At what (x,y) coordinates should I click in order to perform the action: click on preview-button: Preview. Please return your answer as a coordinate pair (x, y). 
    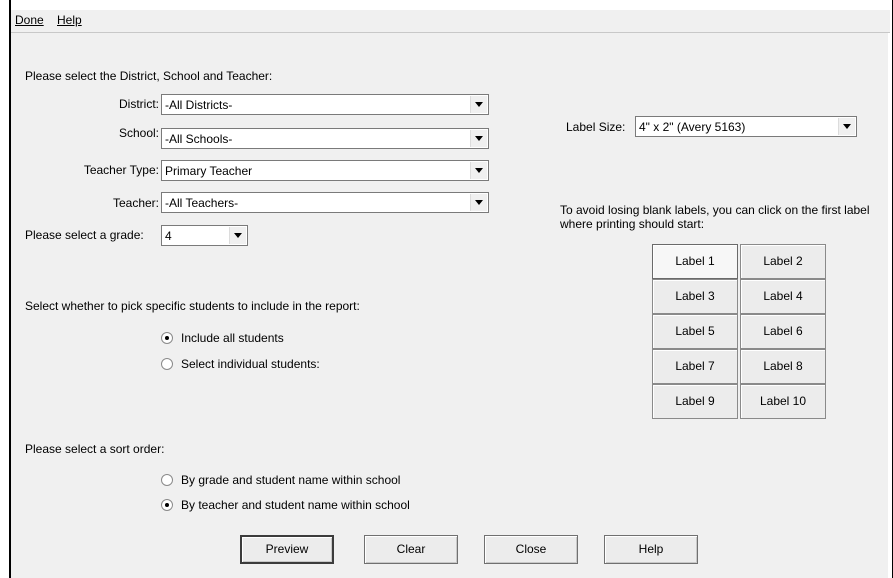
    Looking at the image, I should click on (287, 549).